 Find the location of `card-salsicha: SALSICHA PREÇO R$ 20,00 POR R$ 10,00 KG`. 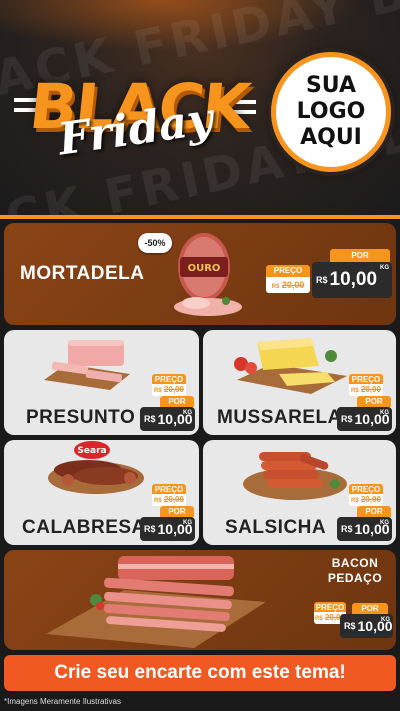

card-salsicha: SALSICHA PREÇO R$ 20,00 POR R$ 10,00 KG is located at coordinates (299, 492).